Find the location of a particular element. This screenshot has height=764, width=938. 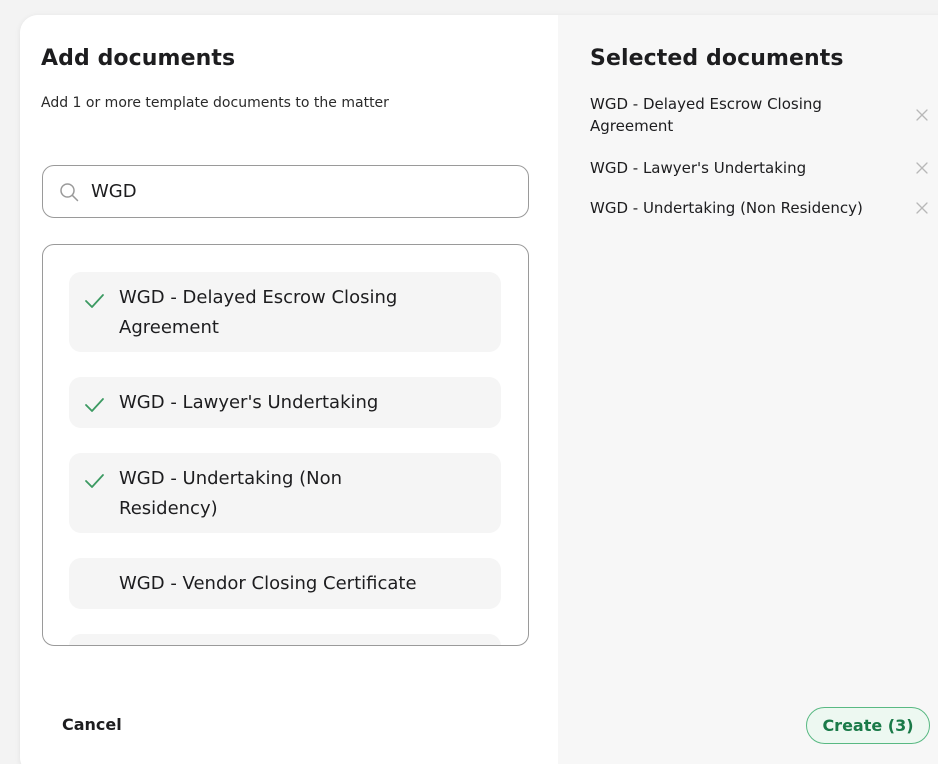

list-item: WGD - Lawyer's Undertaking is located at coordinates (285, 402).